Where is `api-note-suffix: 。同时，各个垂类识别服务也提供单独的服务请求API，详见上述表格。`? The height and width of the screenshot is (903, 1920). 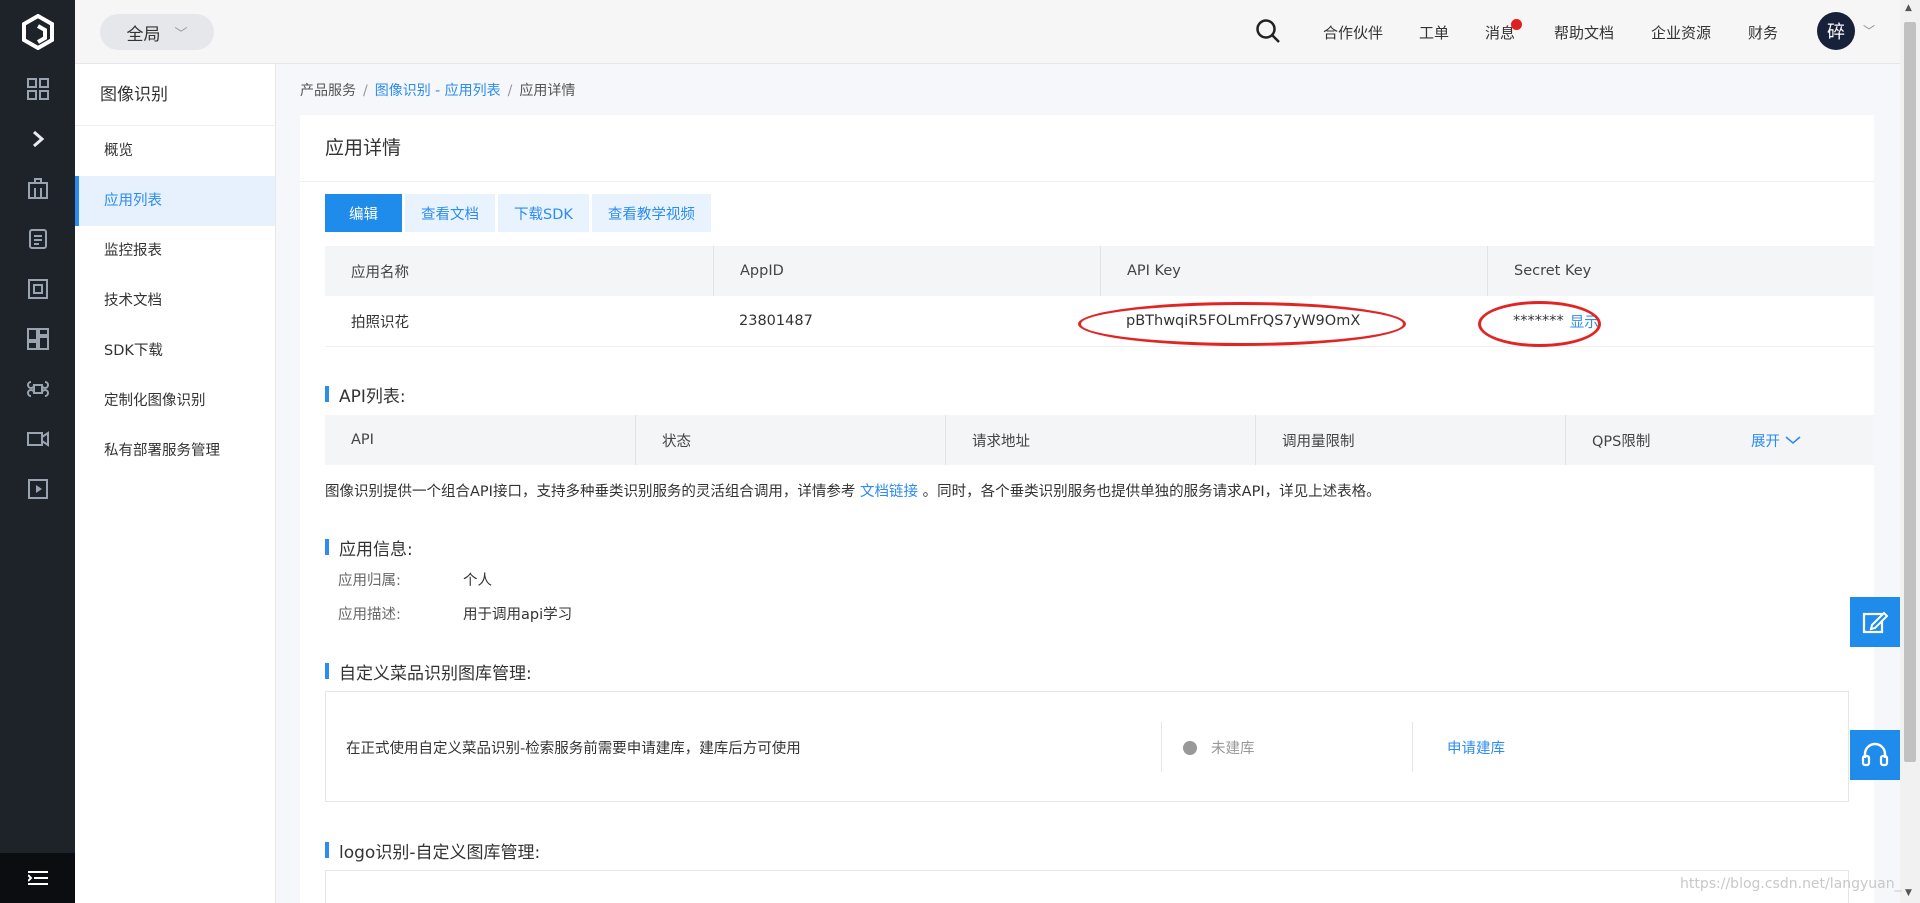 api-note-suffix: 。同时，各个垂类识别服务也提供单独的服务请求API，详见上述表格。 is located at coordinates (1151, 492).